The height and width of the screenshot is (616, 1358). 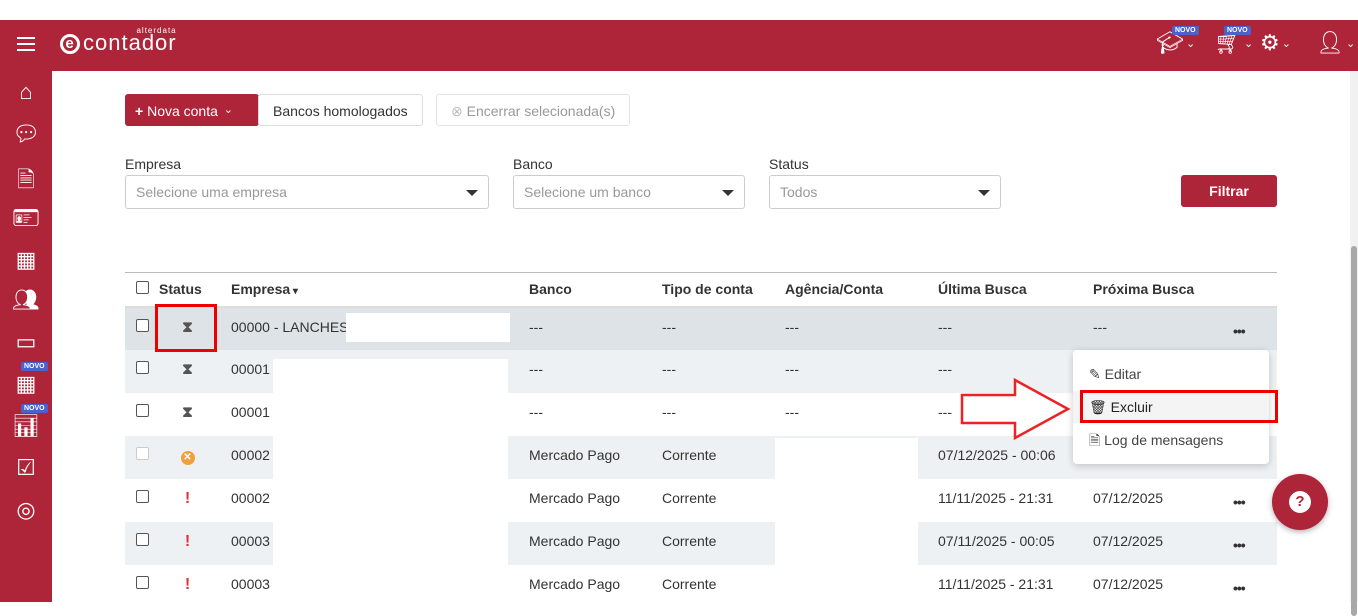 What do you see at coordinates (26, 342) in the screenshot?
I see `credit-card-icon: ▭` at bounding box center [26, 342].